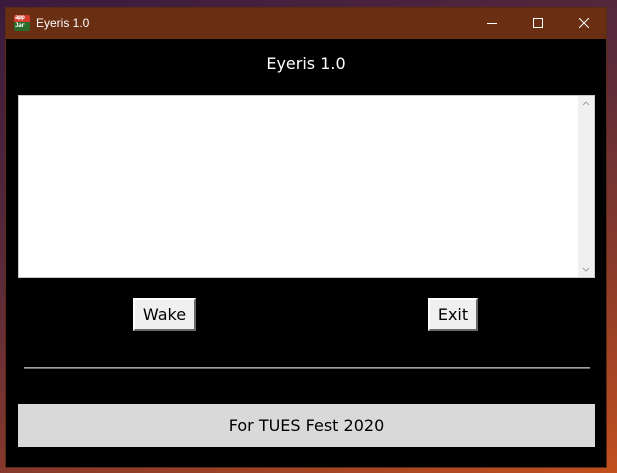 Image resolution: width=617 pixels, height=473 pixels. I want to click on scroll-down-arrow-icon, so click(586, 270).